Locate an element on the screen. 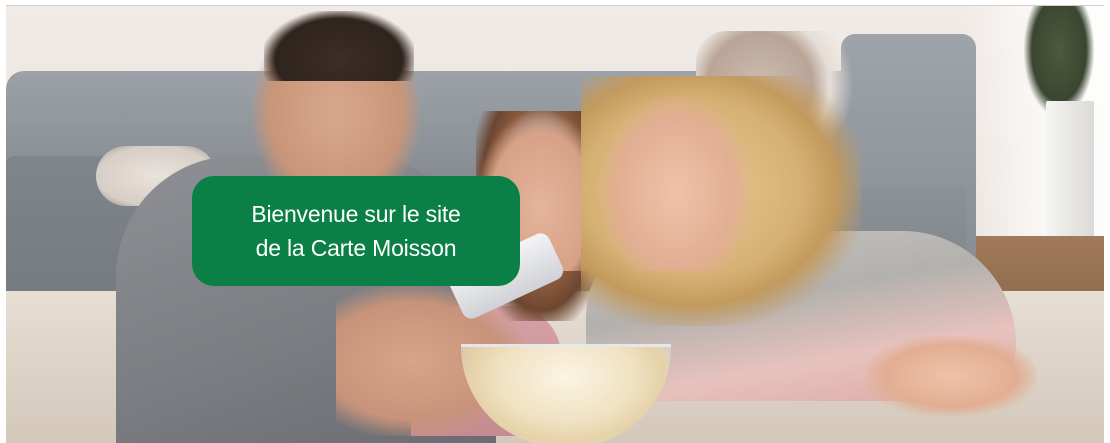  welcome-text-line-2: de la Carte Moisson is located at coordinates (356, 248).